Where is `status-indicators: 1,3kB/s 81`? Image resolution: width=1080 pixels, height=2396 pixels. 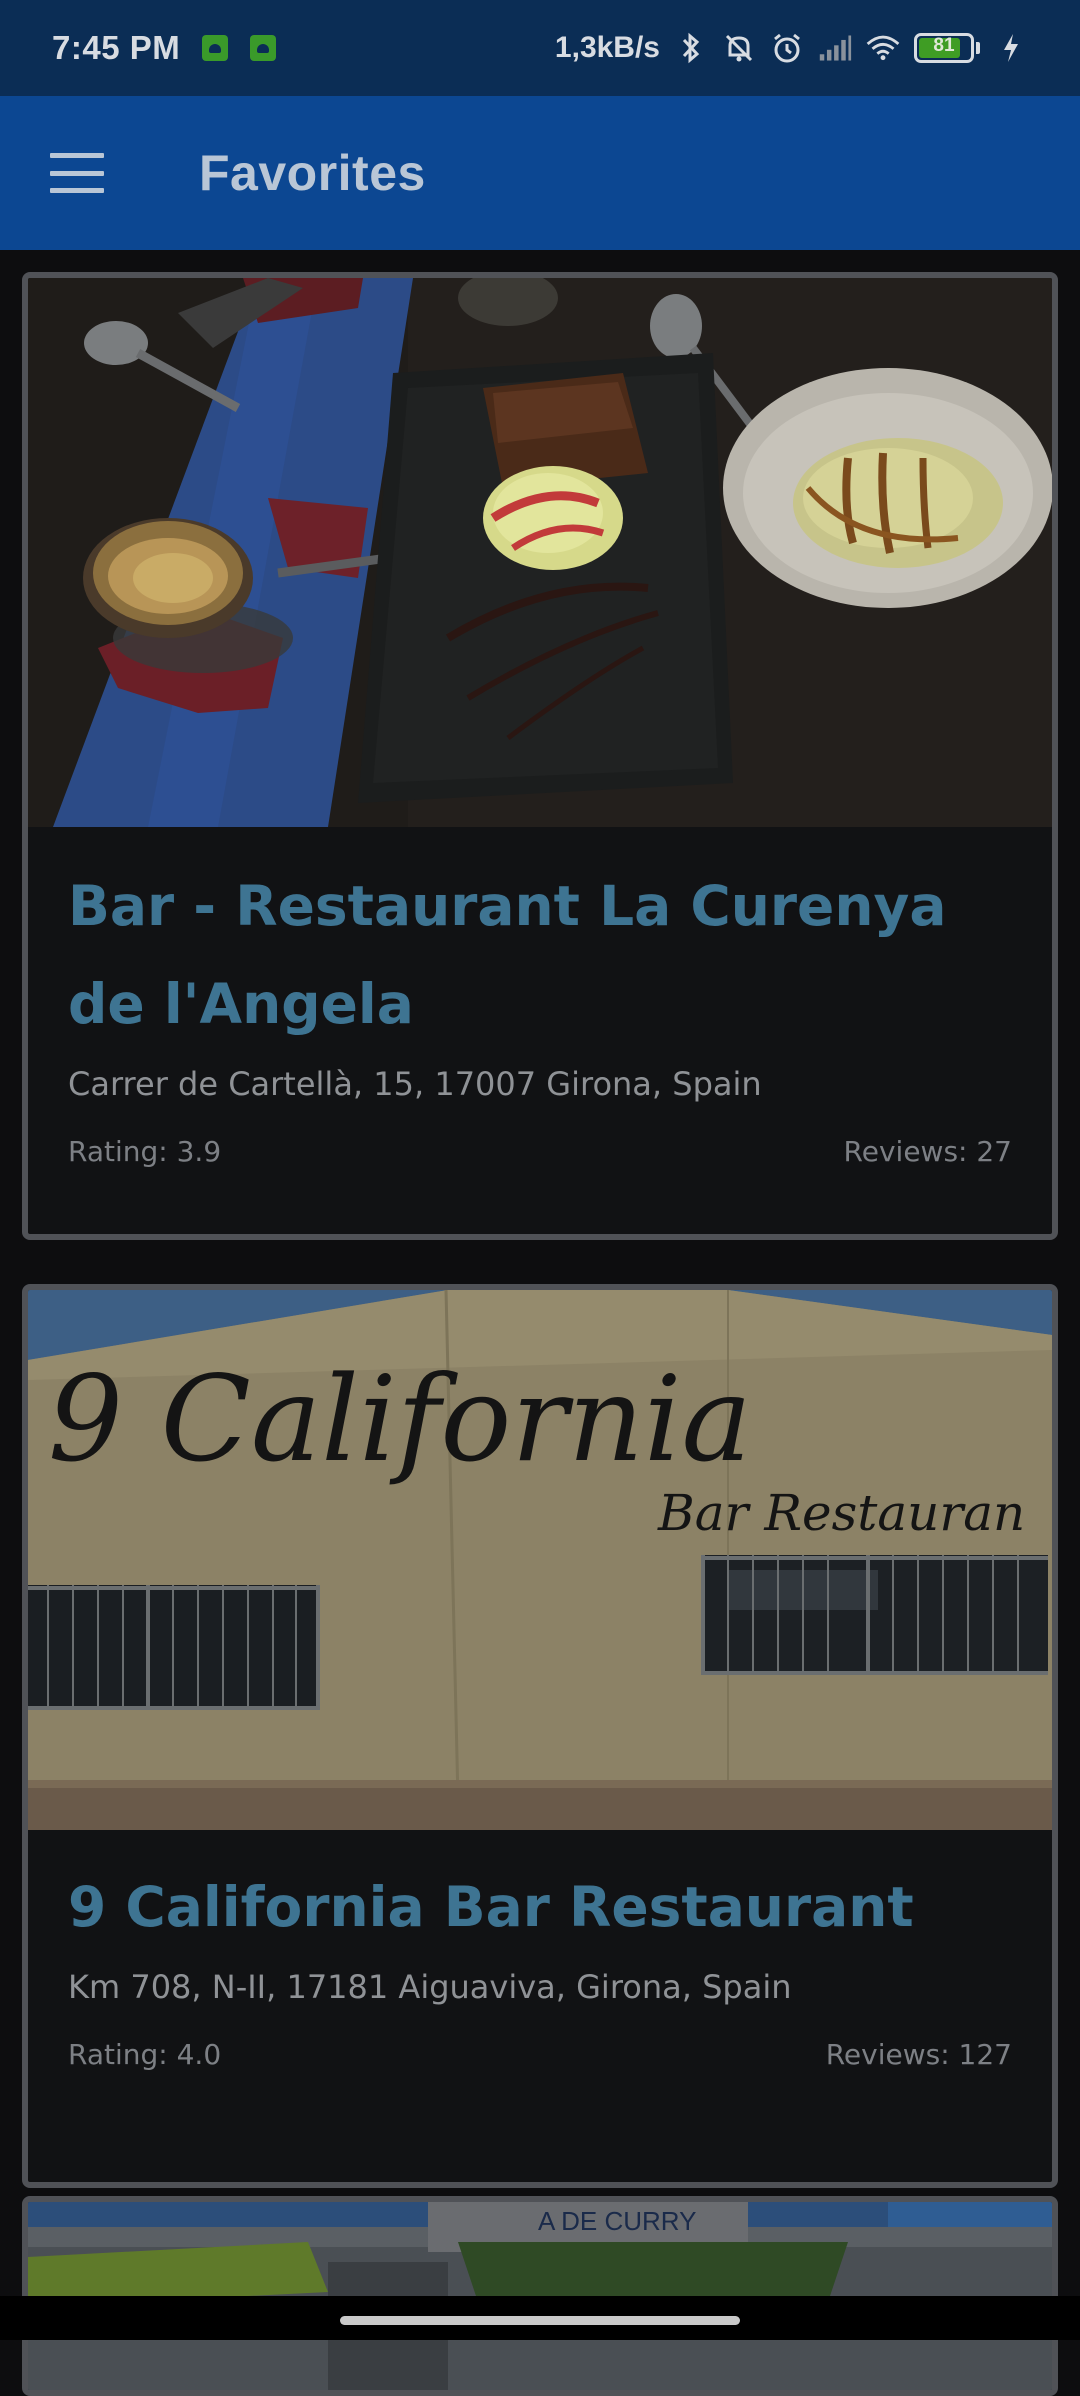 status-indicators: 1,3kB/s 81 is located at coordinates (791, 48).